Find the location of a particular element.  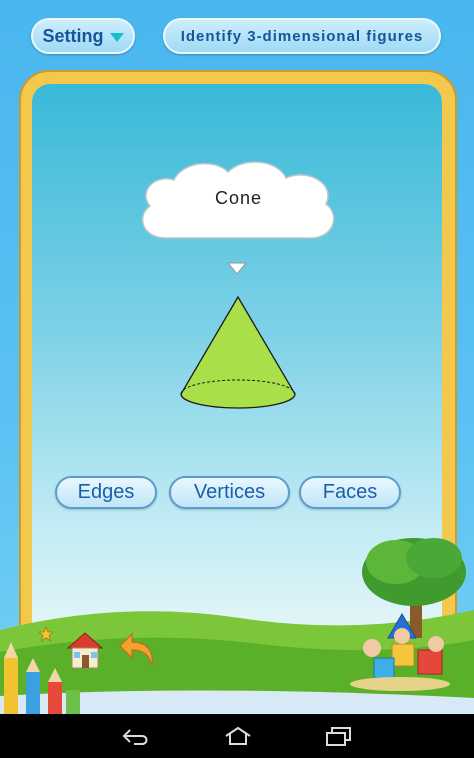

system-navigation-bar is located at coordinates (237, 736).